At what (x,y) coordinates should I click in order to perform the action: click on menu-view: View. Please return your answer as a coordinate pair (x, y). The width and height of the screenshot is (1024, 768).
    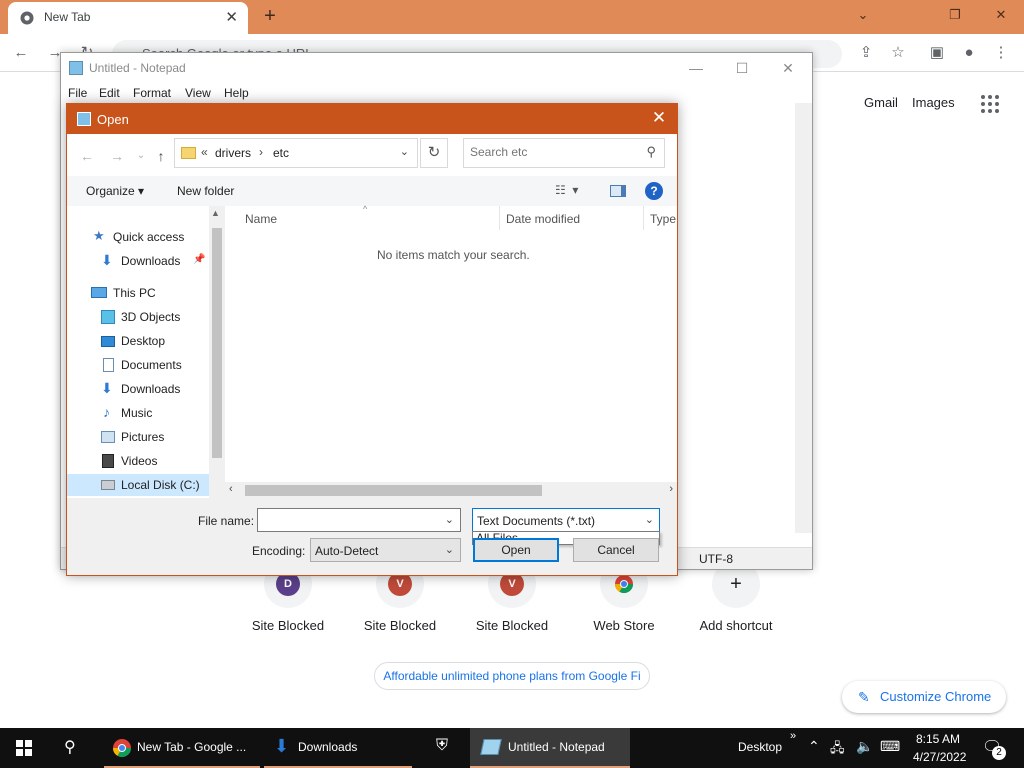
    Looking at the image, I should click on (198, 93).